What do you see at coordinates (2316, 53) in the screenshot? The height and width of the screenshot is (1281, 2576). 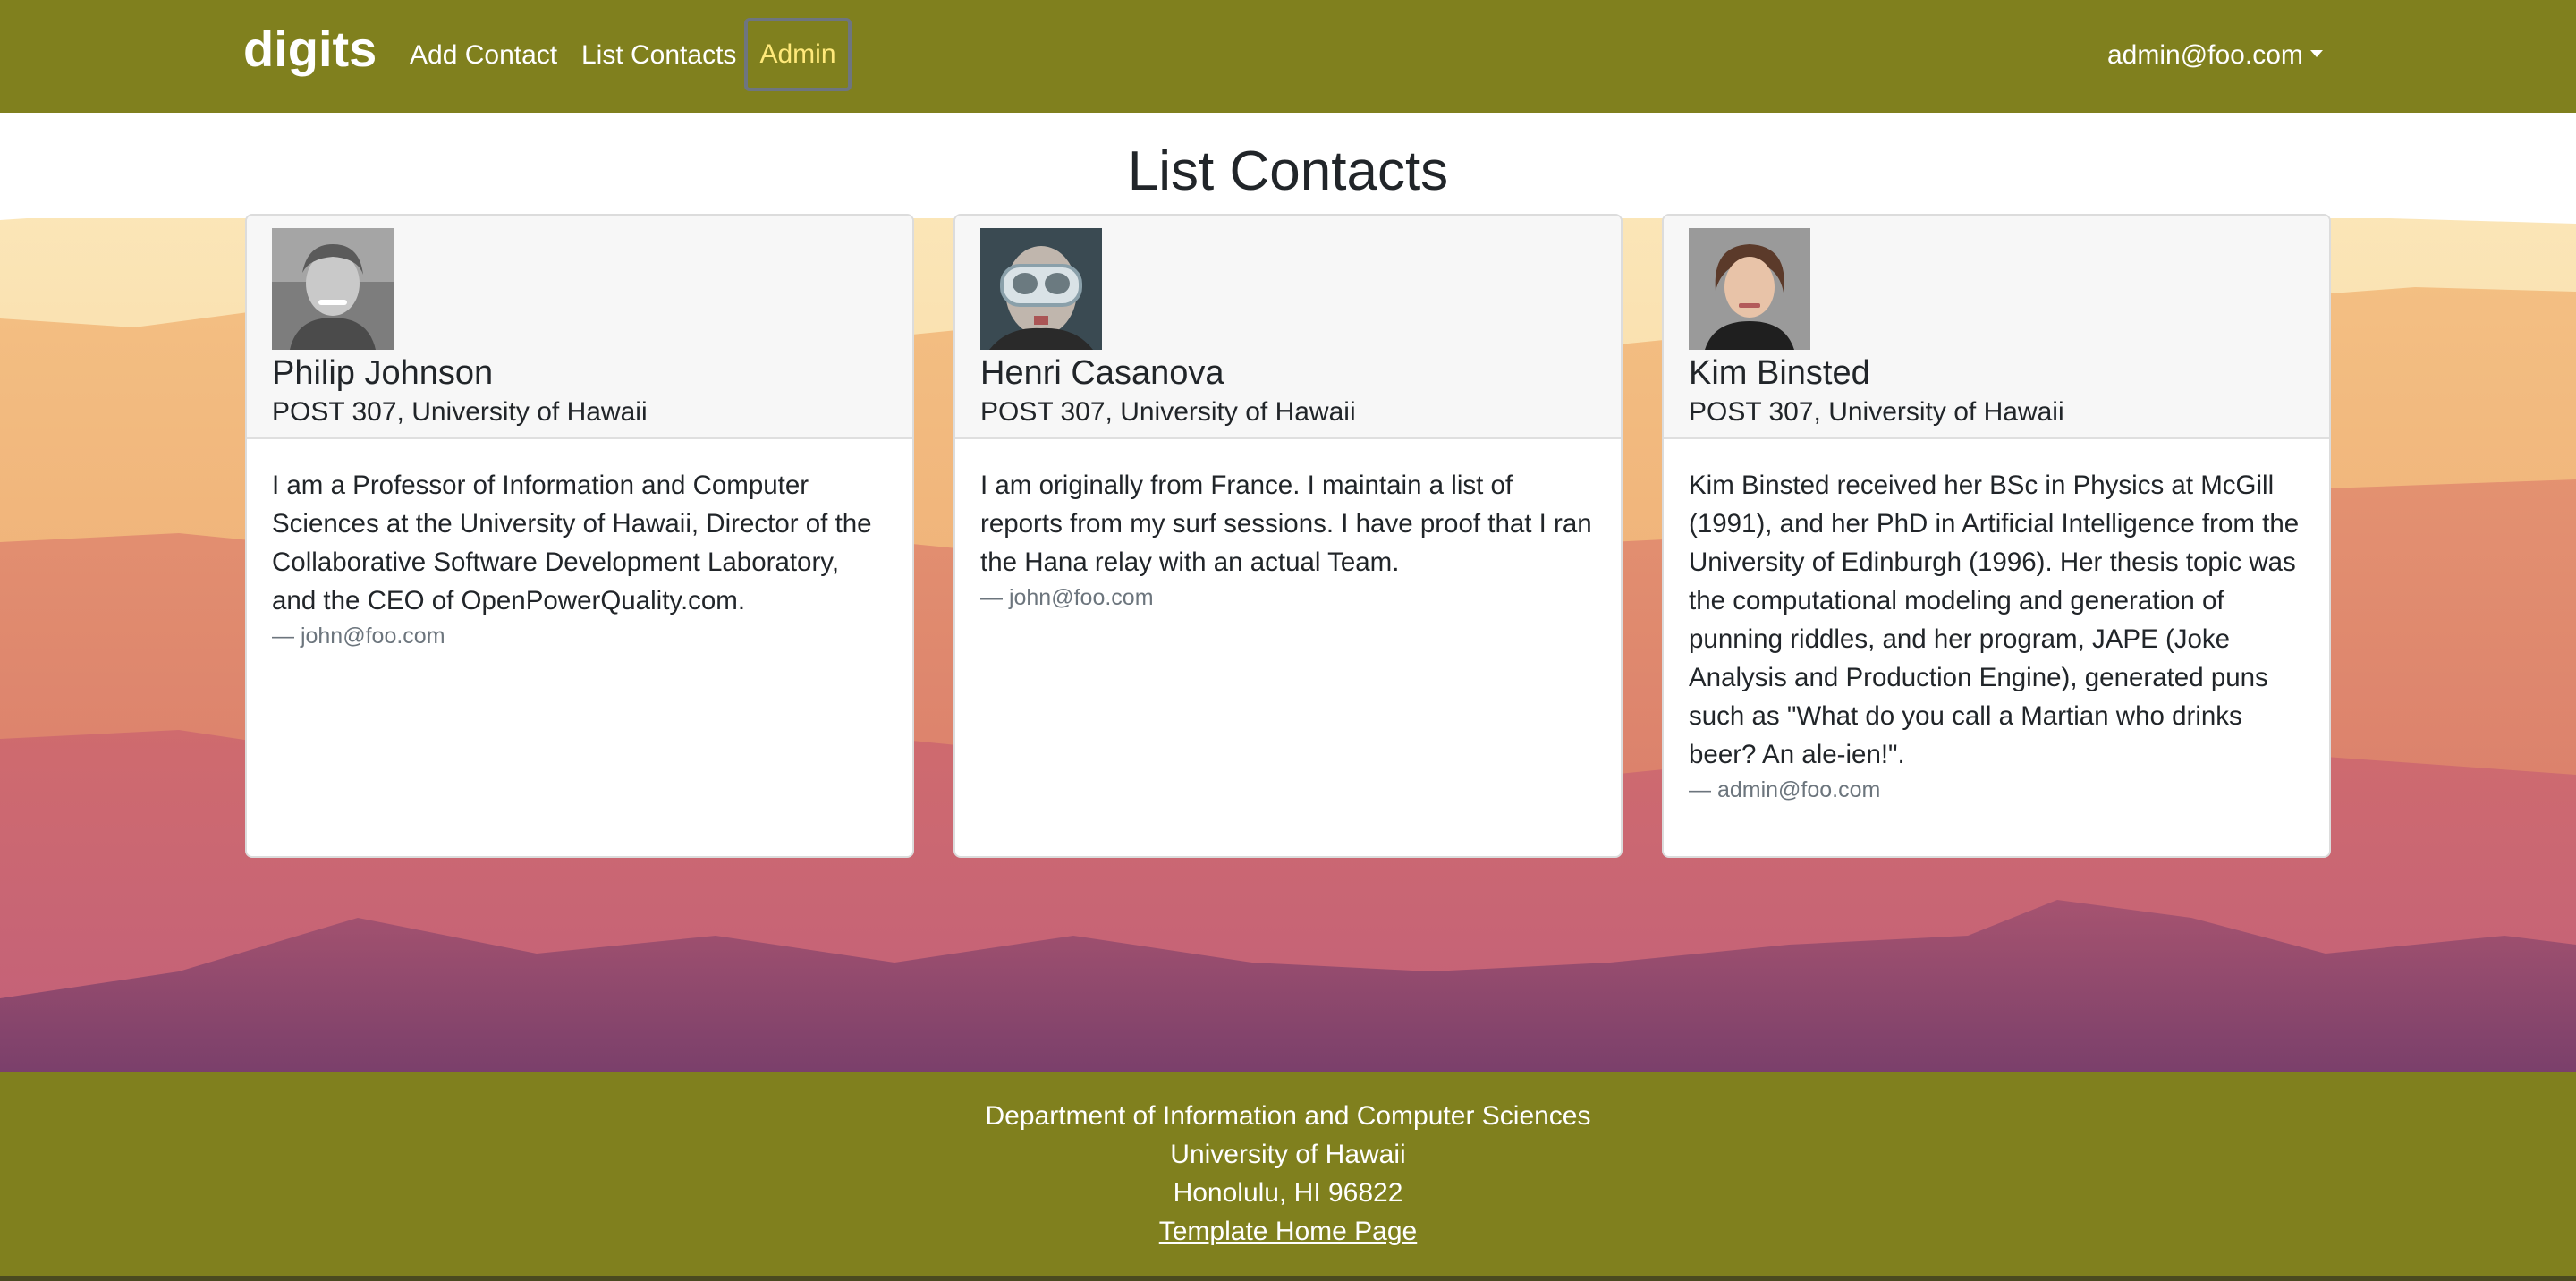 I see `caret-down-icon` at bounding box center [2316, 53].